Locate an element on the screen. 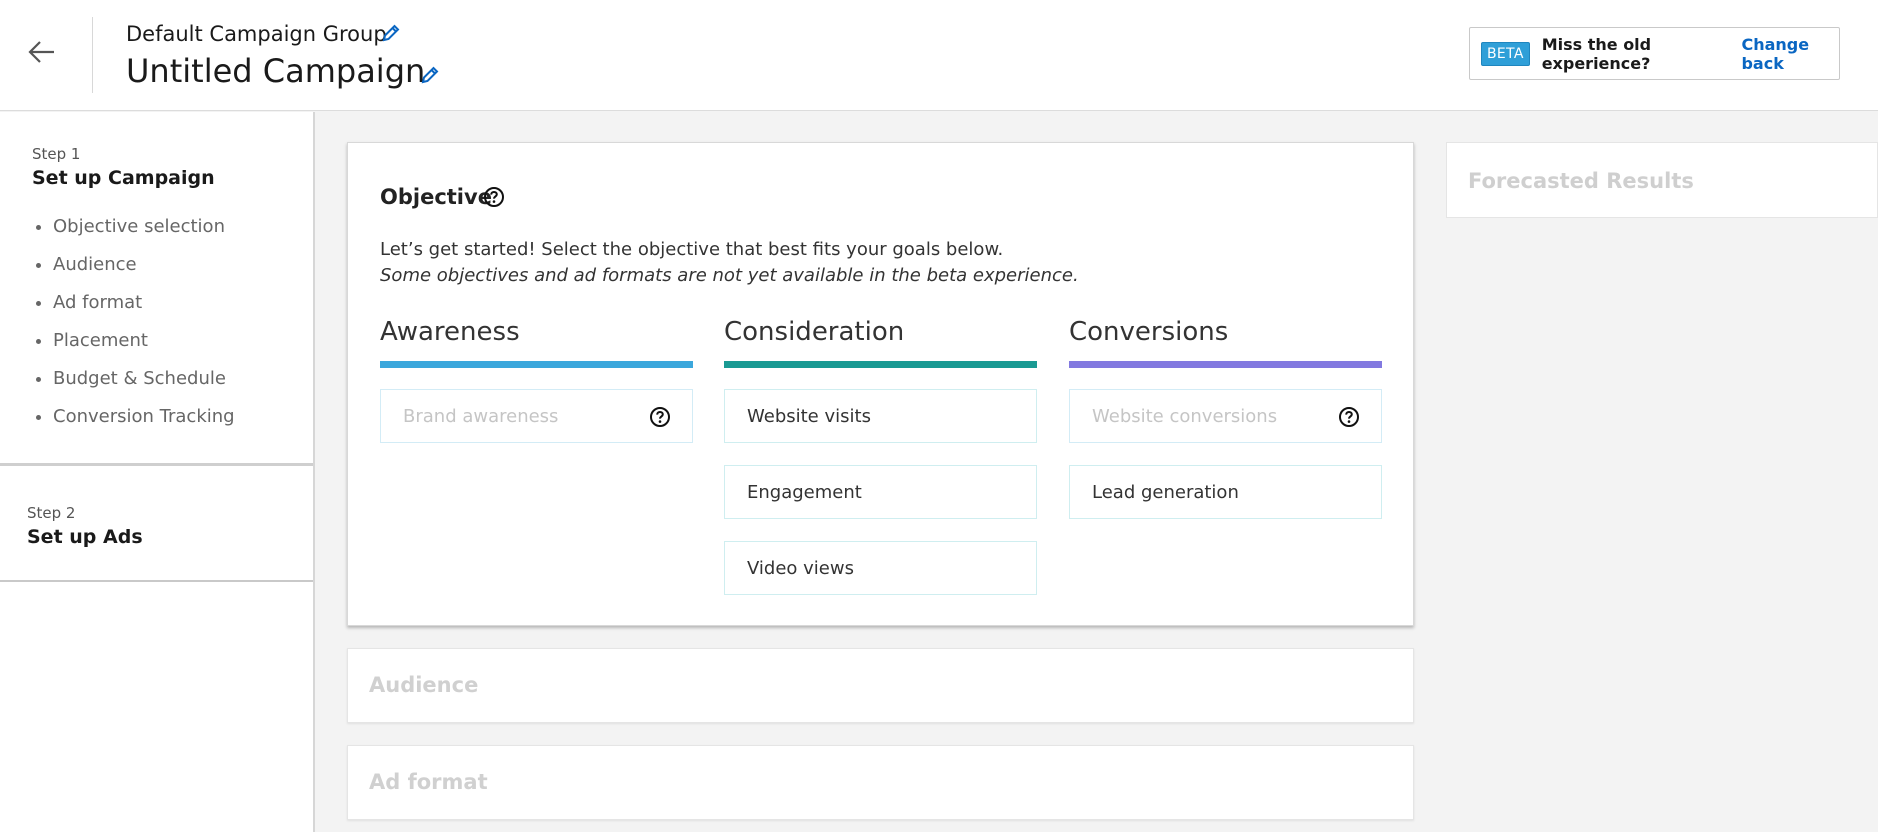 This screenshot has height=832, width=1878. video-views-option: Video views is located at coordinates (880, 568).